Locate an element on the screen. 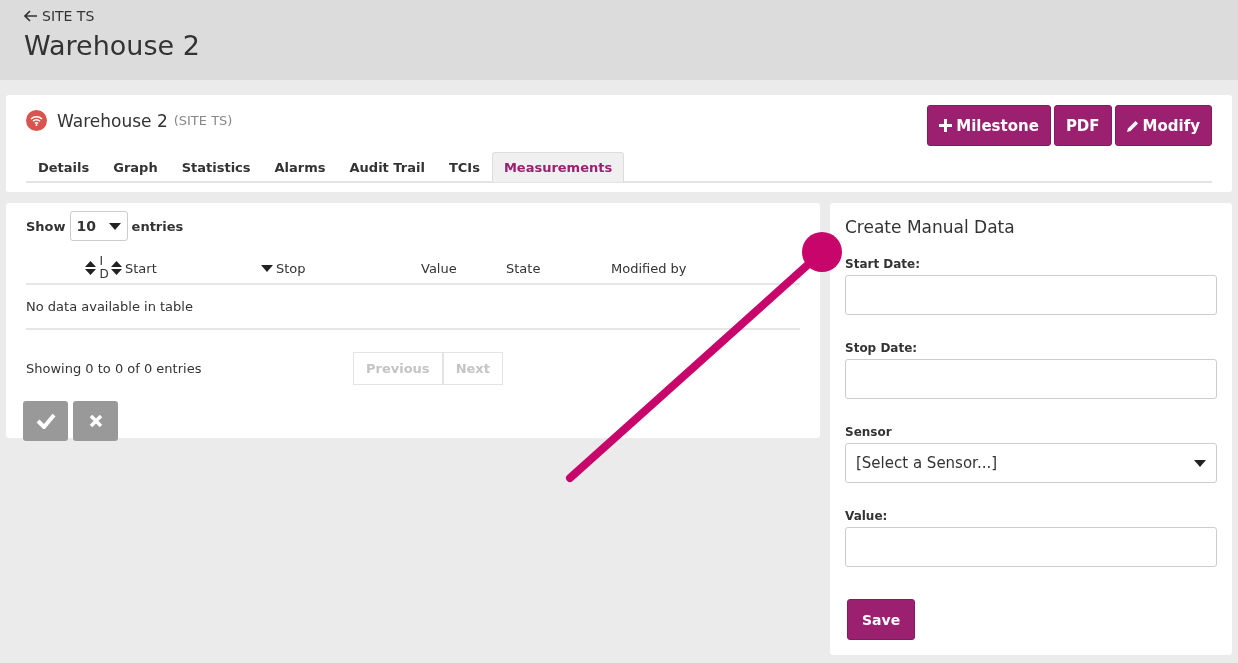 This screenshot has height=663, width=1238. empty-table-message: No data available in table is located at coordinates (413, 308).